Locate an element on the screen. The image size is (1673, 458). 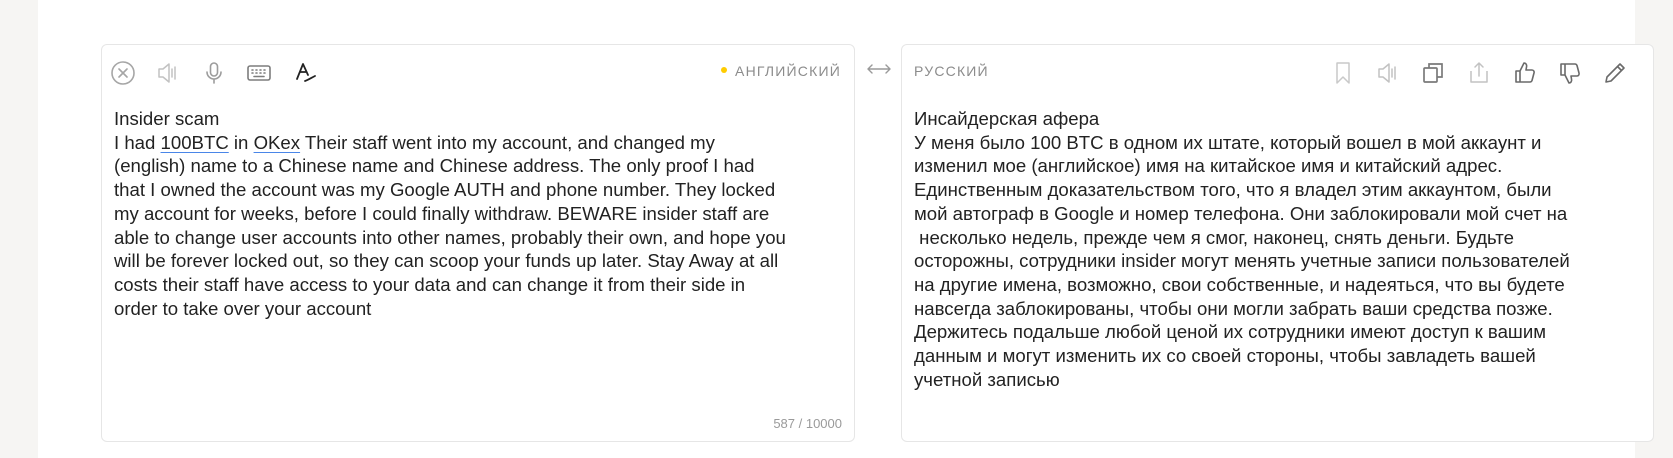
copy-icon is located at coordinates (1433, 73).